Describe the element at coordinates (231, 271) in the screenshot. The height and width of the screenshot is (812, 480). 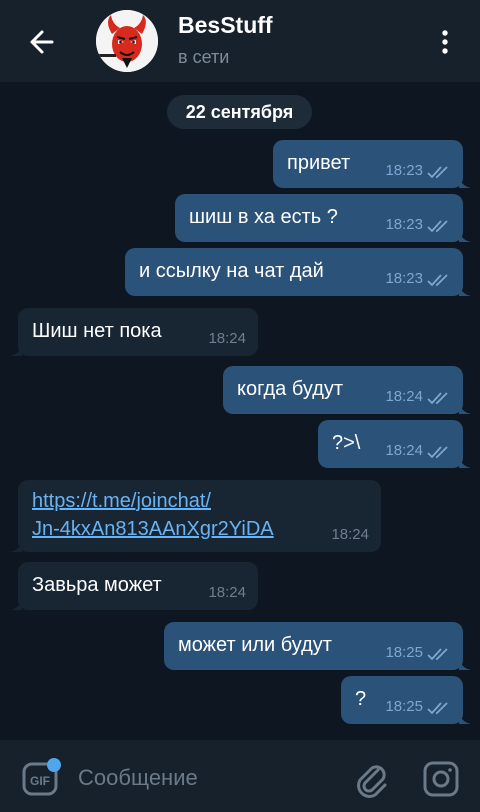
I see `message-text: и ссылку на чат дай` at that location.